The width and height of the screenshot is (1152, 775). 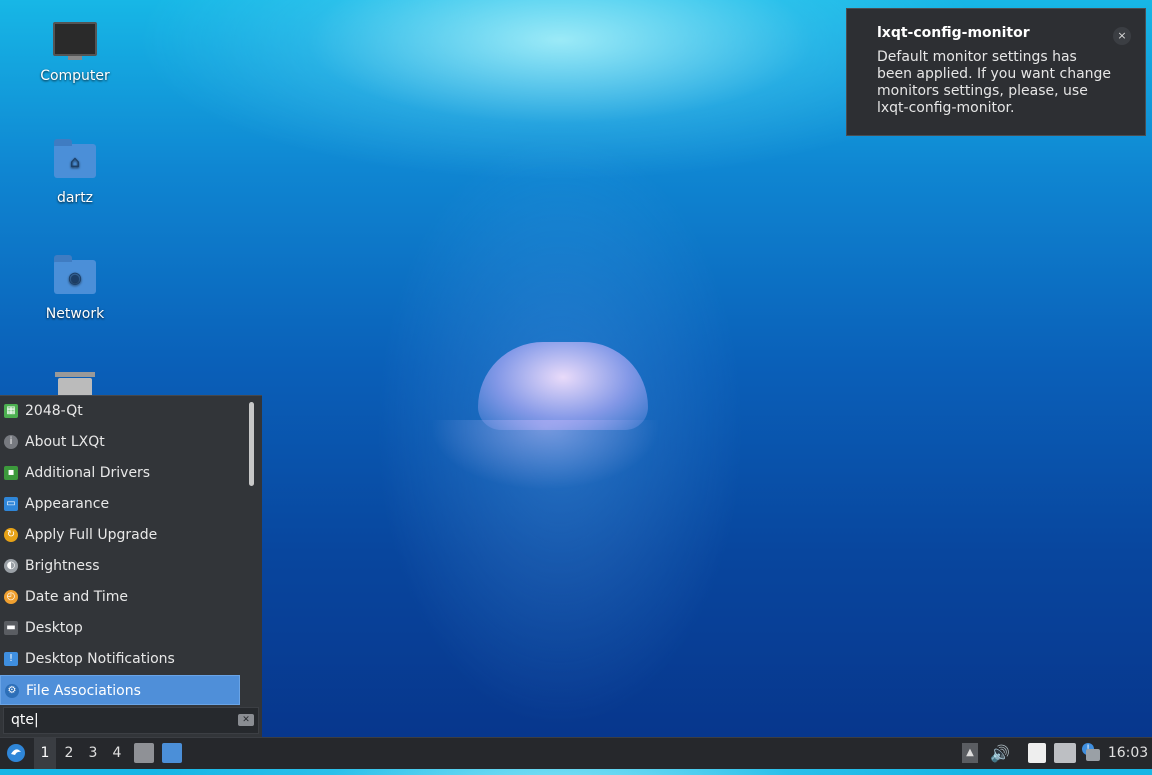 I want to click on text-cursor: |, so click(x=36, y=720).